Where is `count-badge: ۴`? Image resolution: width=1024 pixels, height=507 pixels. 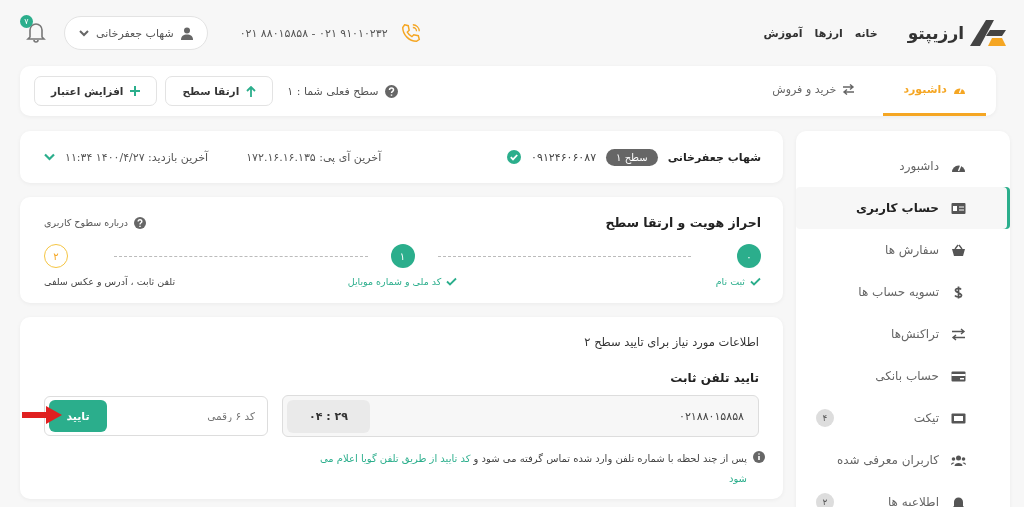 count-badge: ۴ is located at coordinates (825, 418).